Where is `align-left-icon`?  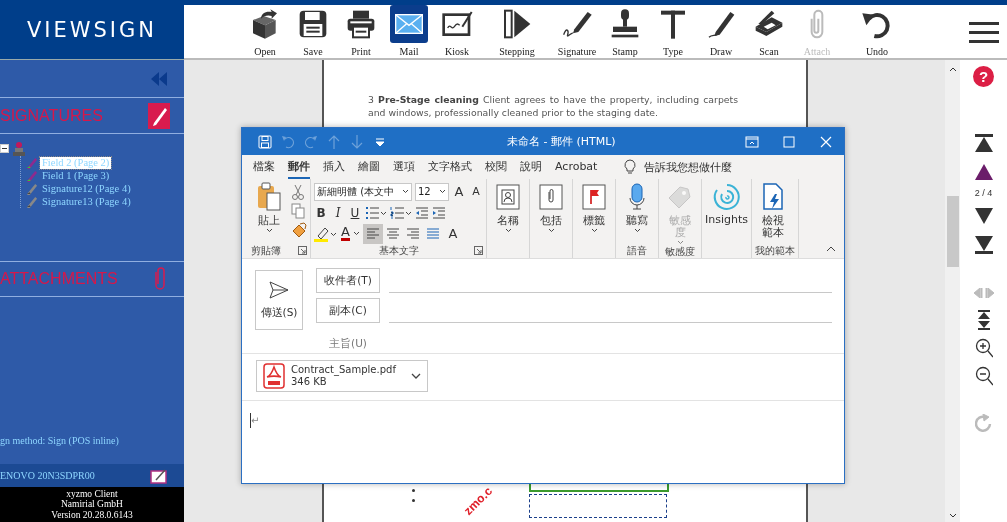
align-left-icon is located at coordinates (372, 233).